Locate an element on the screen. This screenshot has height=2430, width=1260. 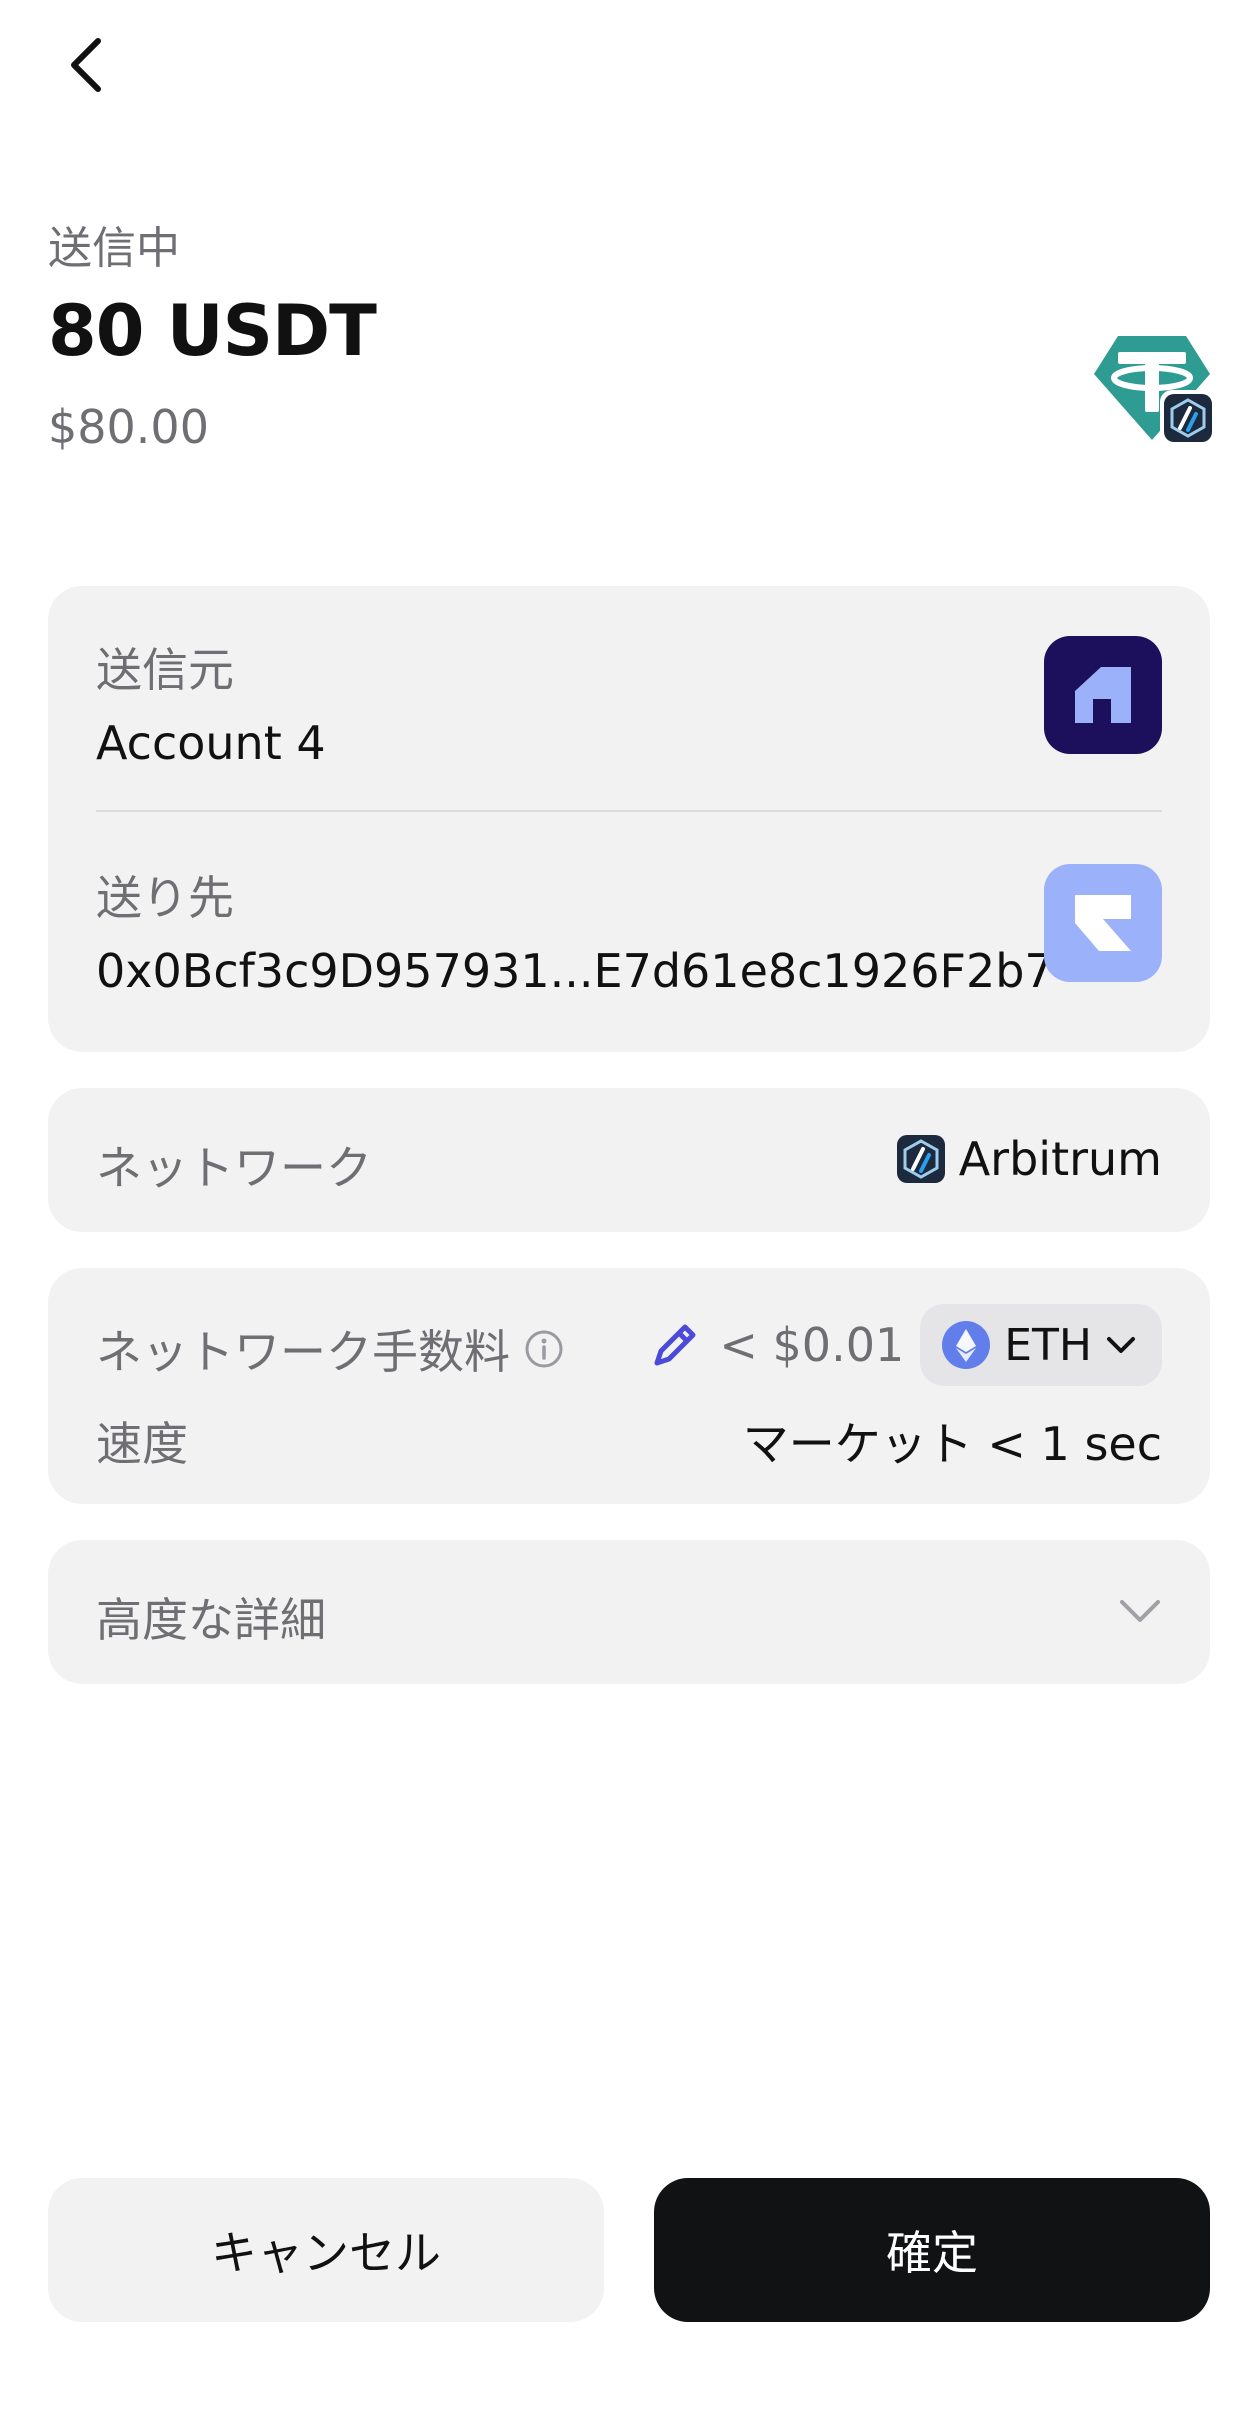
send-amount: 80 USDT is located at coordinates (212, 331).